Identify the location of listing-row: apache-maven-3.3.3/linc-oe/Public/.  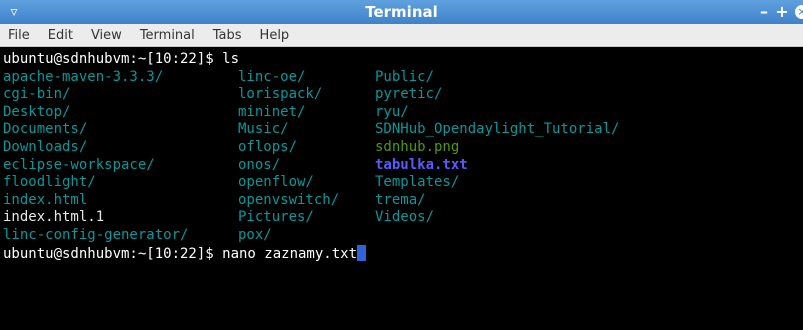
(403, 78).